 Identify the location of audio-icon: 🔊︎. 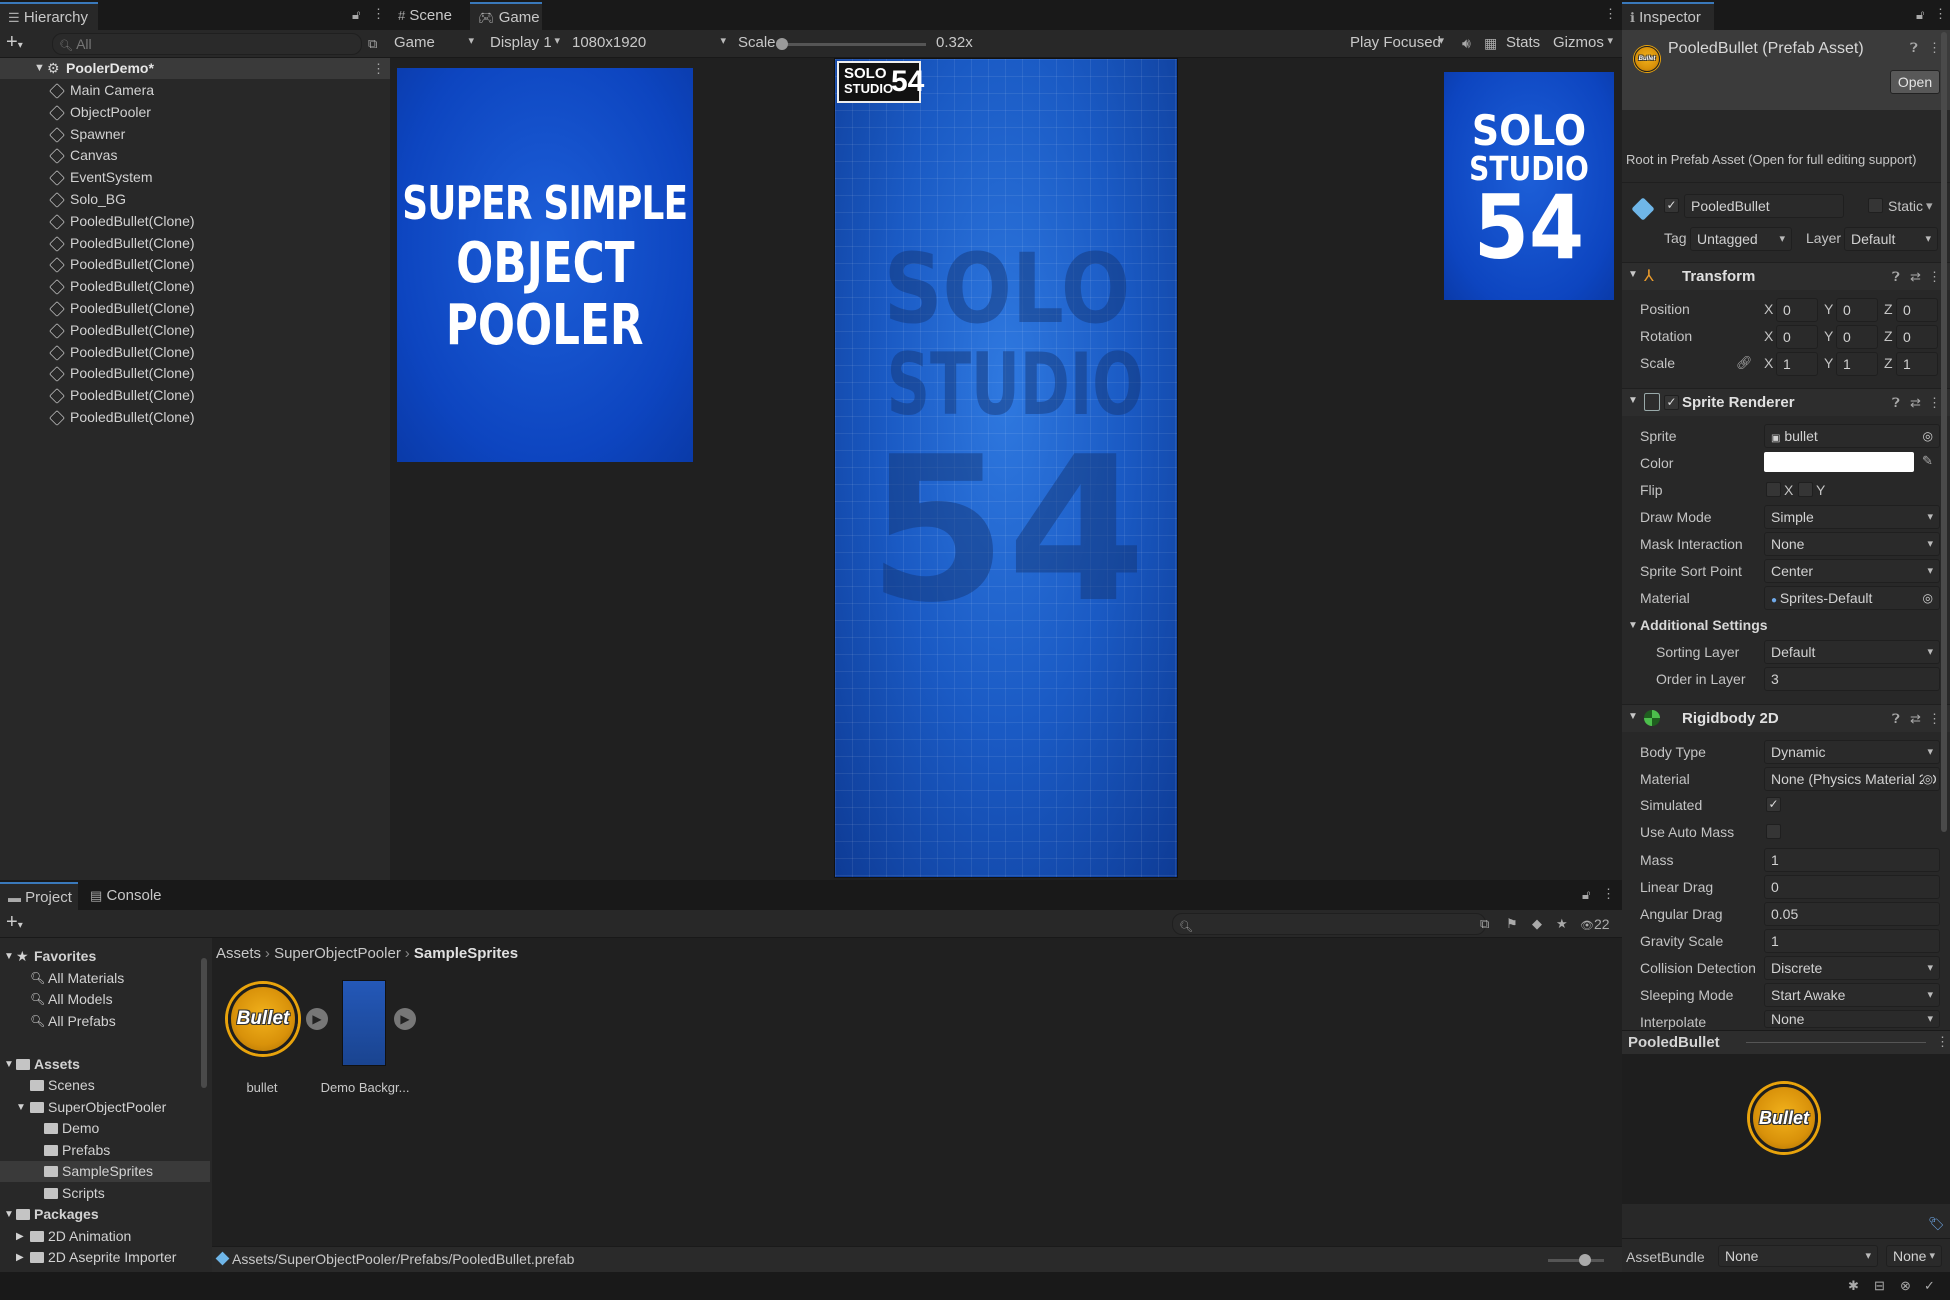
(1466, 43).